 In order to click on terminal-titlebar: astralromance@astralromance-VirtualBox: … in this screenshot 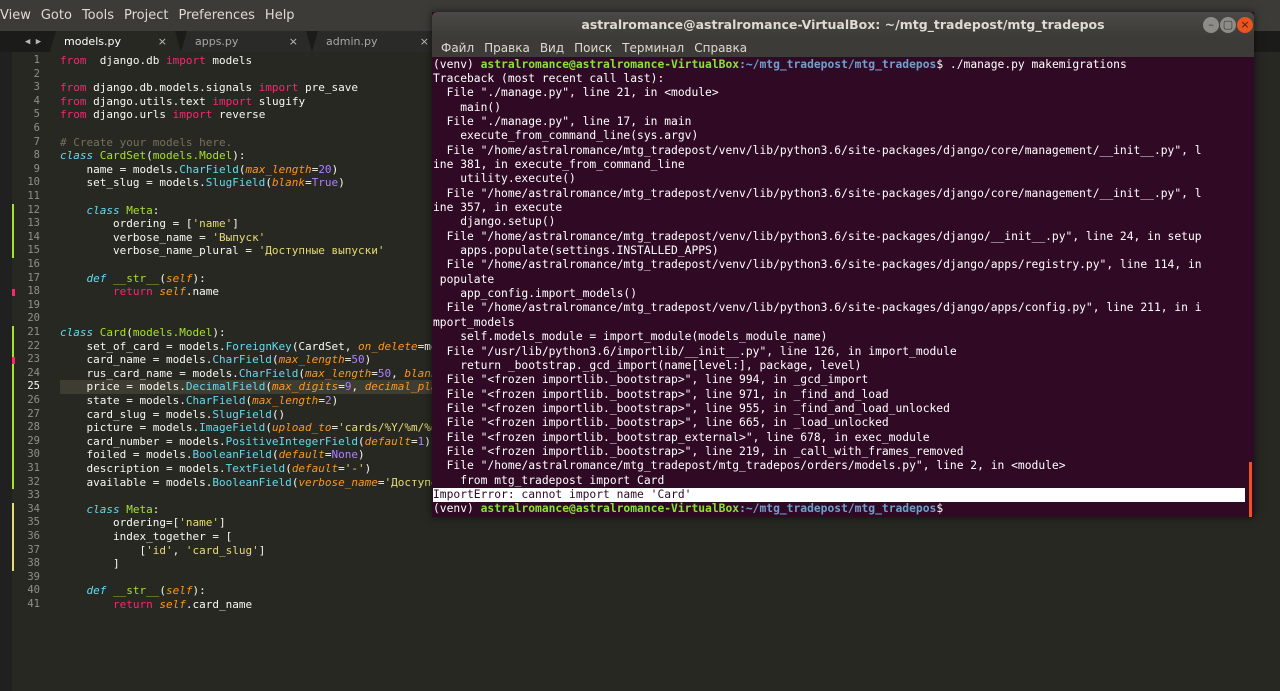, I will do `click(843, 25)`.